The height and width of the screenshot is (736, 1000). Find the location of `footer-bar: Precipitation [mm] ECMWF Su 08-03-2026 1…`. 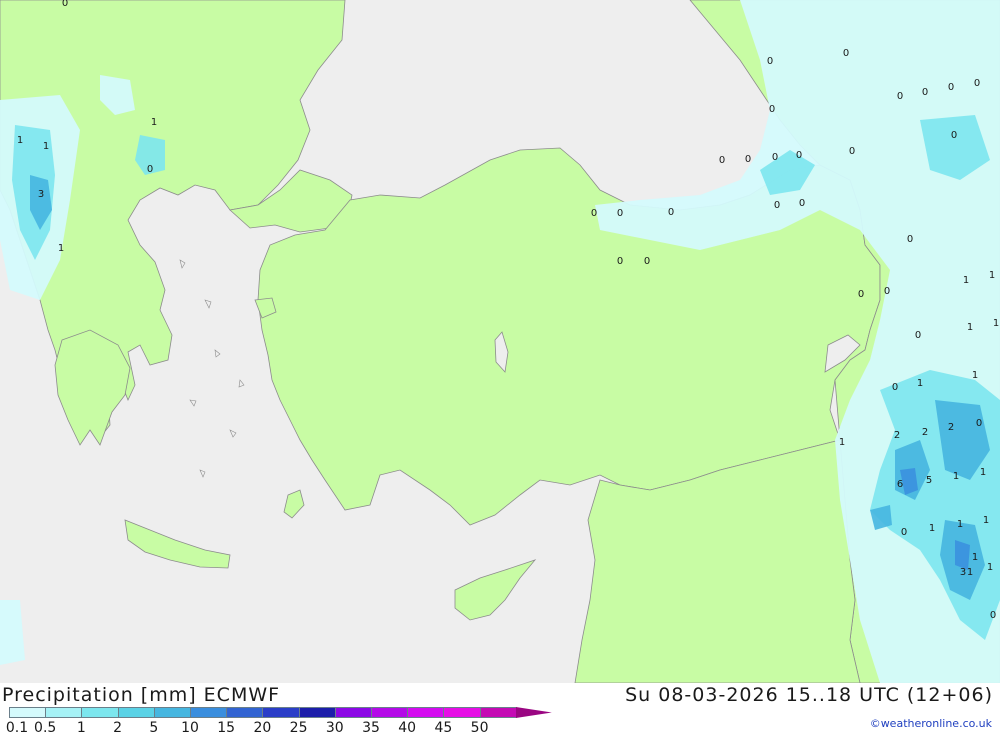

footer-bar: Precipitation [mm] ECMWF Su 08-03-2026 1… is located at coordinates (500, 709).